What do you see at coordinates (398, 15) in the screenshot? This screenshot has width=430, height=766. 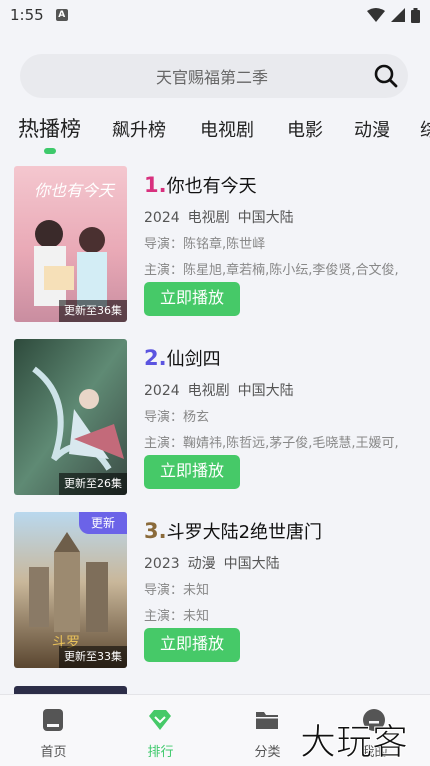 I see `signal-icon` at bounding box center [398, 15].